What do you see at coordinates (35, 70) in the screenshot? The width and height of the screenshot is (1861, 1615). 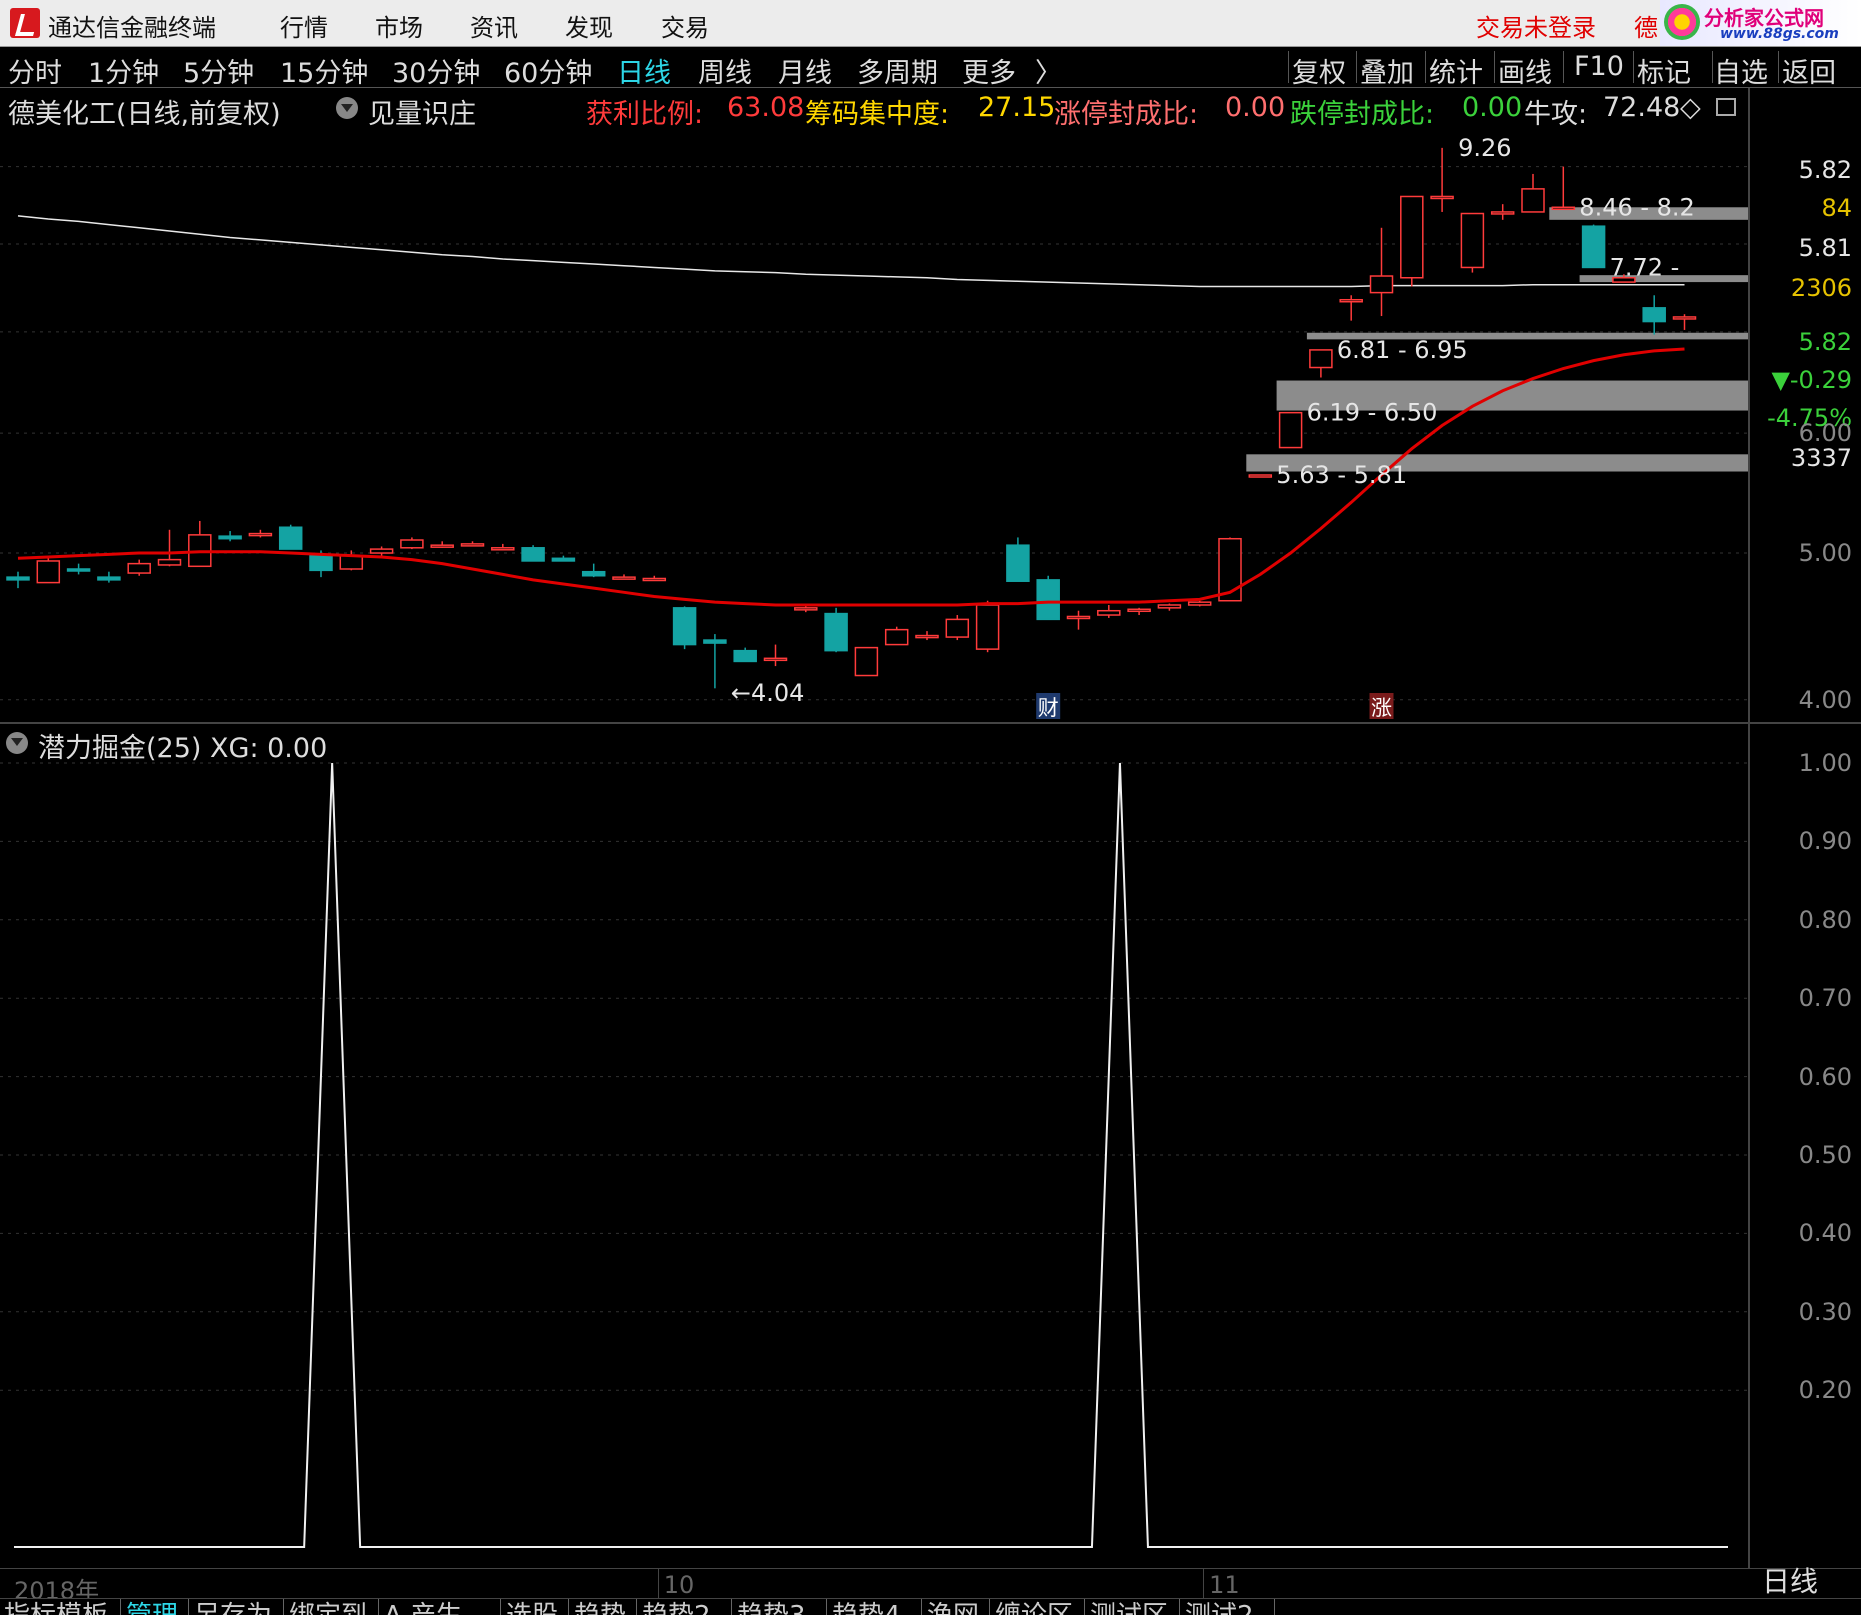 I see `period-fenshi: 分时` at bounding box center [35, 70].